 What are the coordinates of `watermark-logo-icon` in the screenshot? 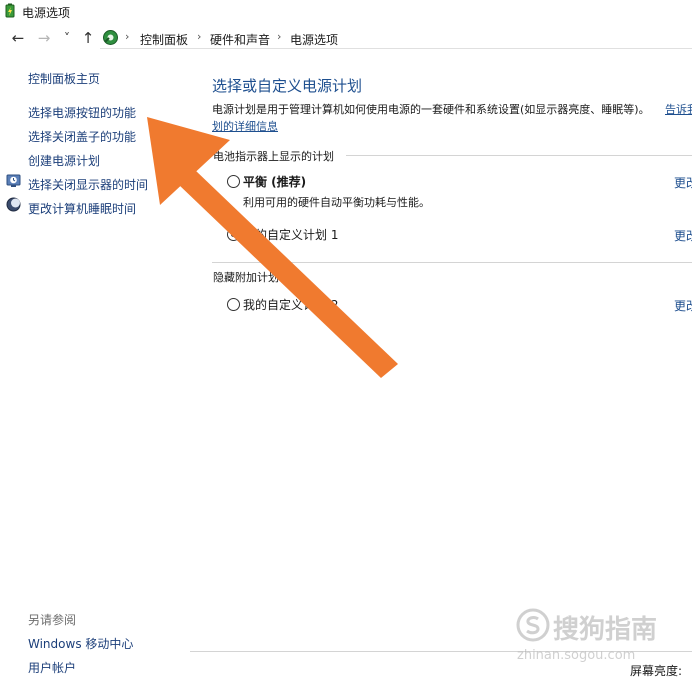 It's located at (533, 625).